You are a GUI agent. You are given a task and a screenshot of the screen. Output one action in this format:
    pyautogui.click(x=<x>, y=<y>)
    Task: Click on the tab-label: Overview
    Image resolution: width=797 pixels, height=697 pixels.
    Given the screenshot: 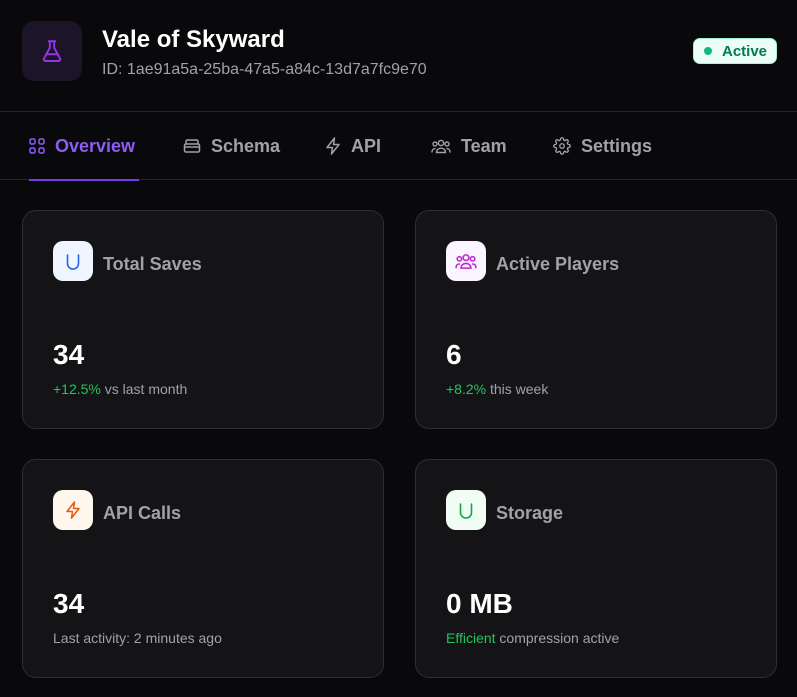 What is the action you would take?
    pyautogui.click(x=95, y=145)
    